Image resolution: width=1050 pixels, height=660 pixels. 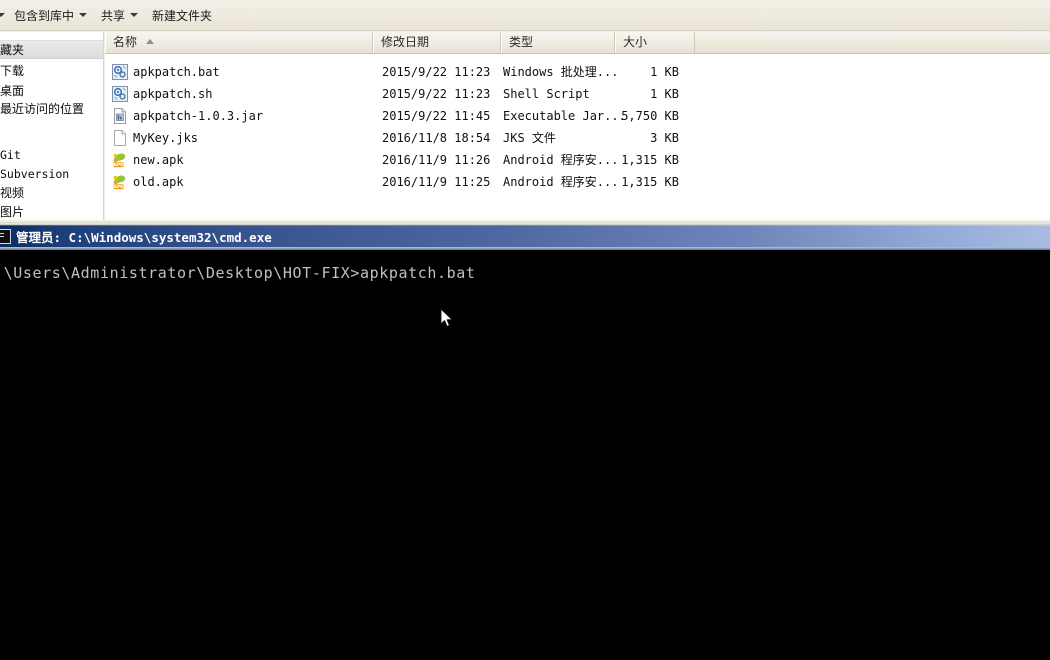 I want to click on new-folder-label: 新建文件夹, so click(x=182, y=15).